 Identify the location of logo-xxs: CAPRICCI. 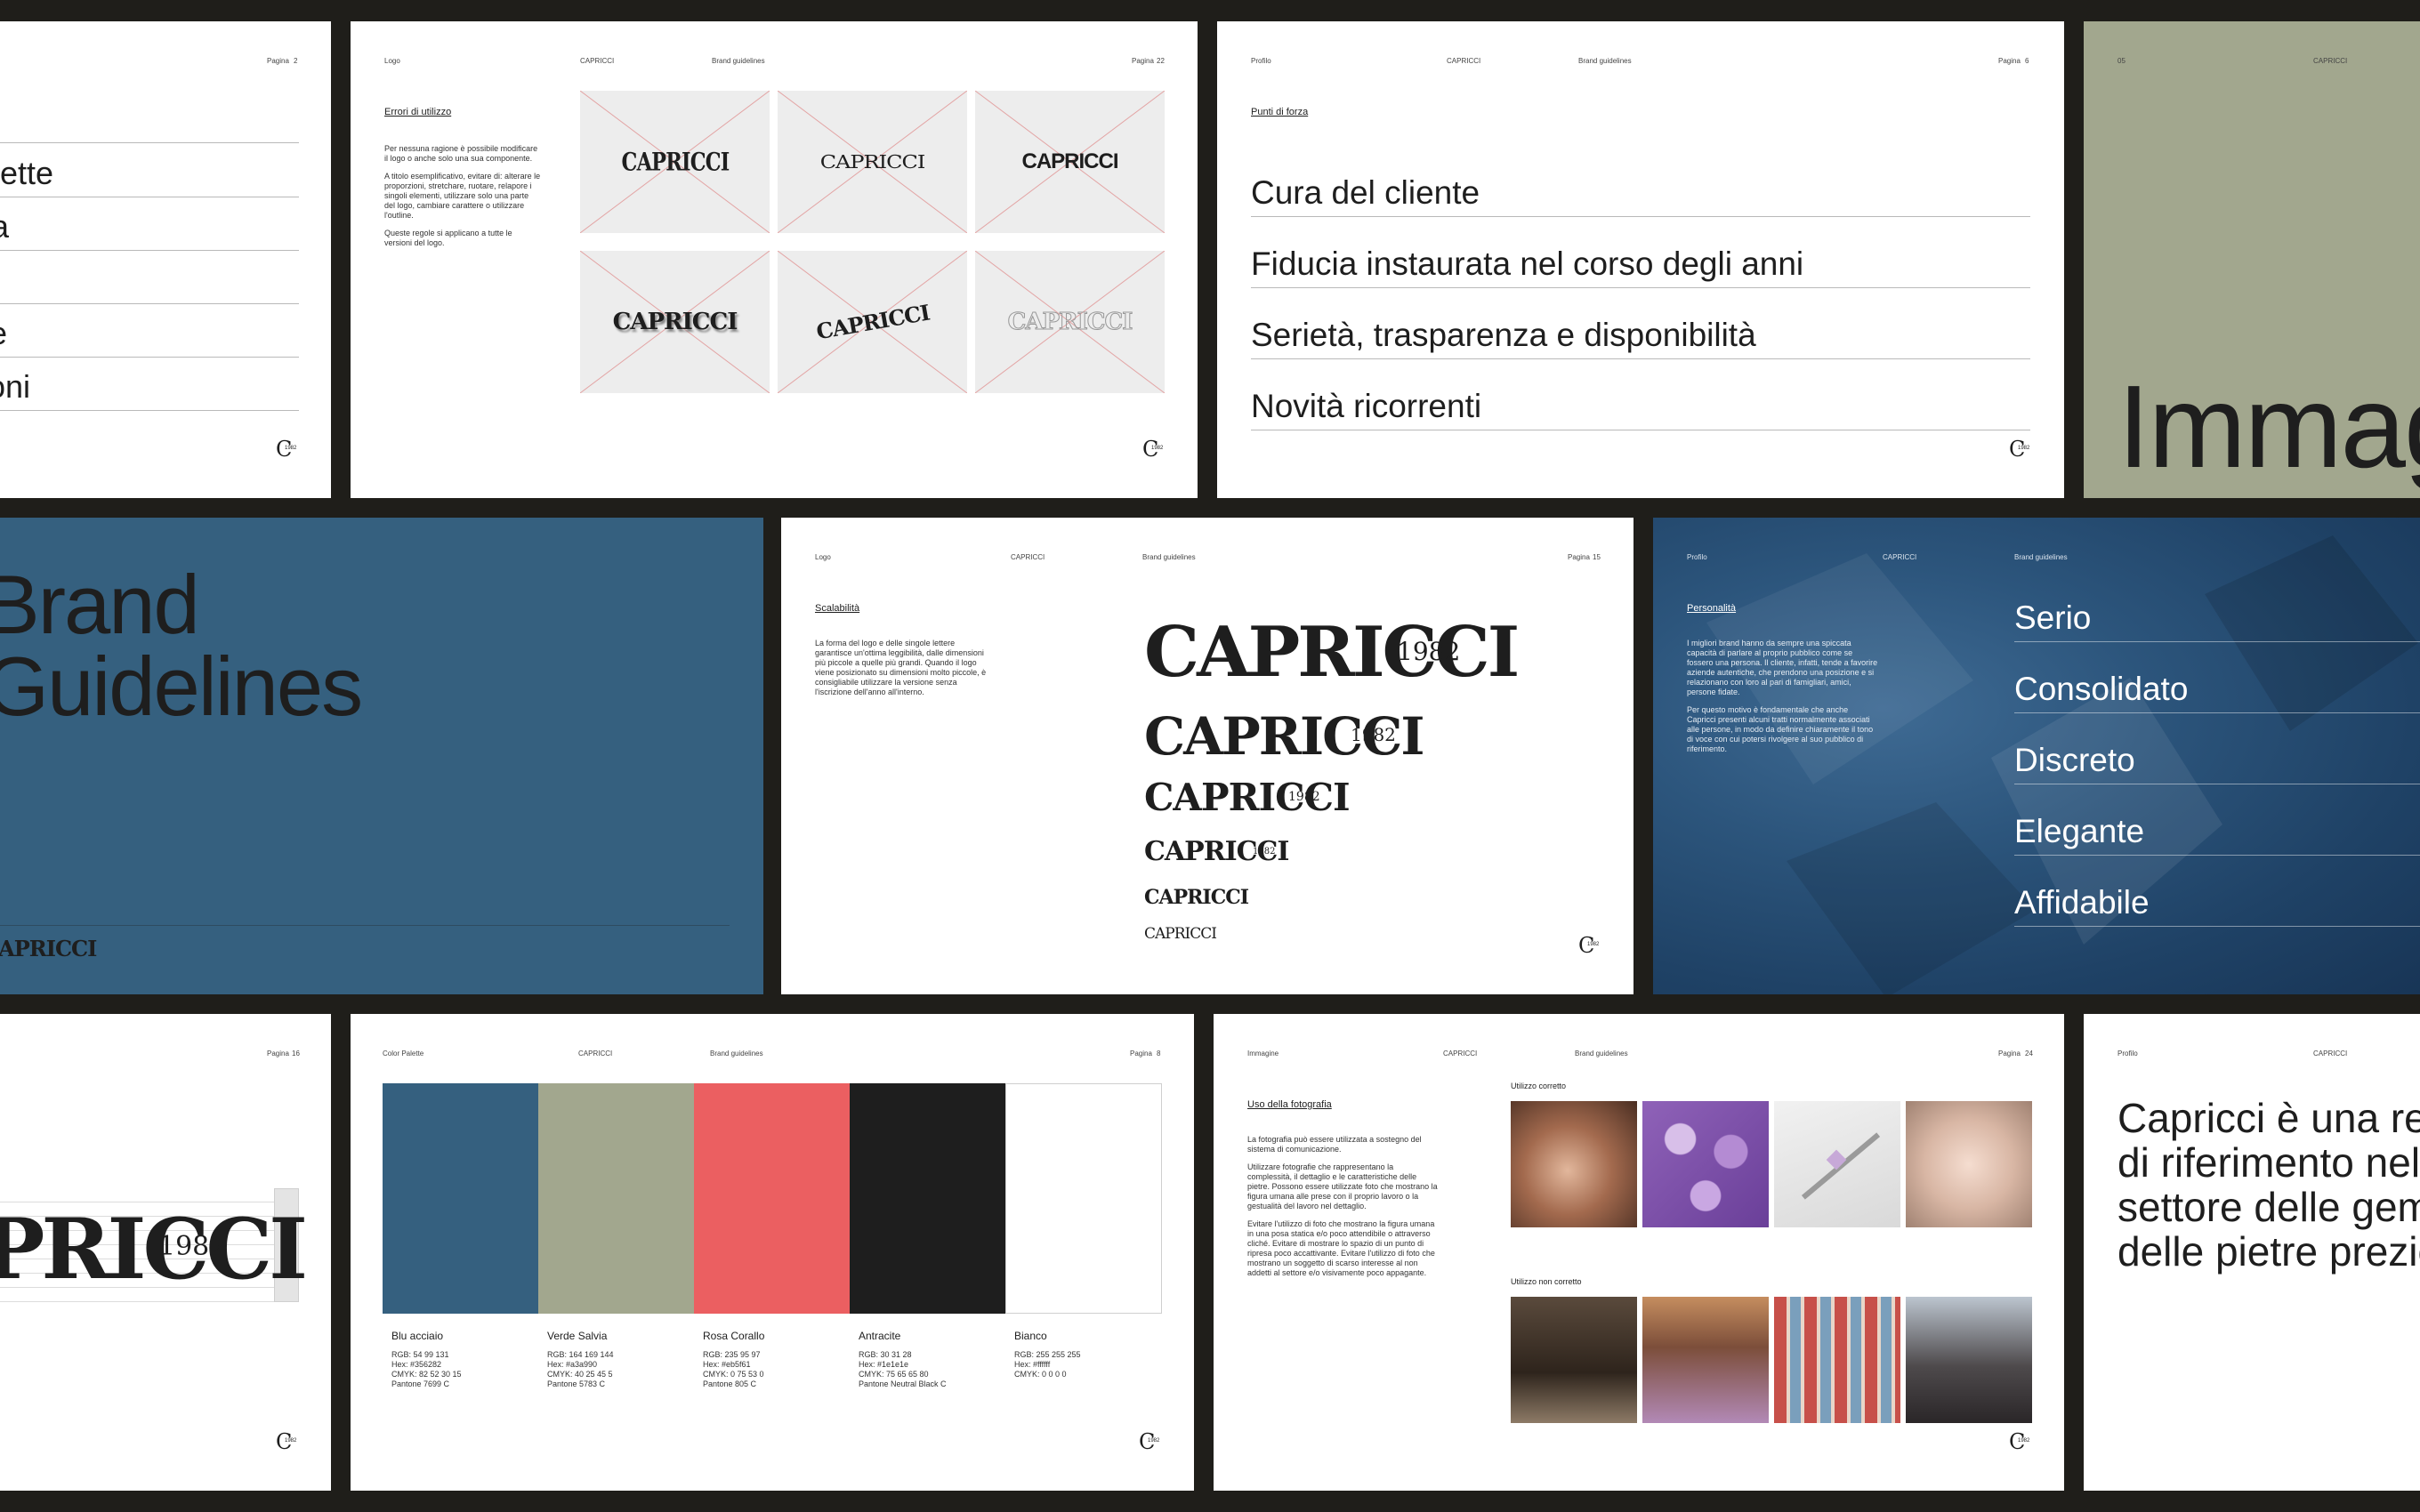
(1180, 934).